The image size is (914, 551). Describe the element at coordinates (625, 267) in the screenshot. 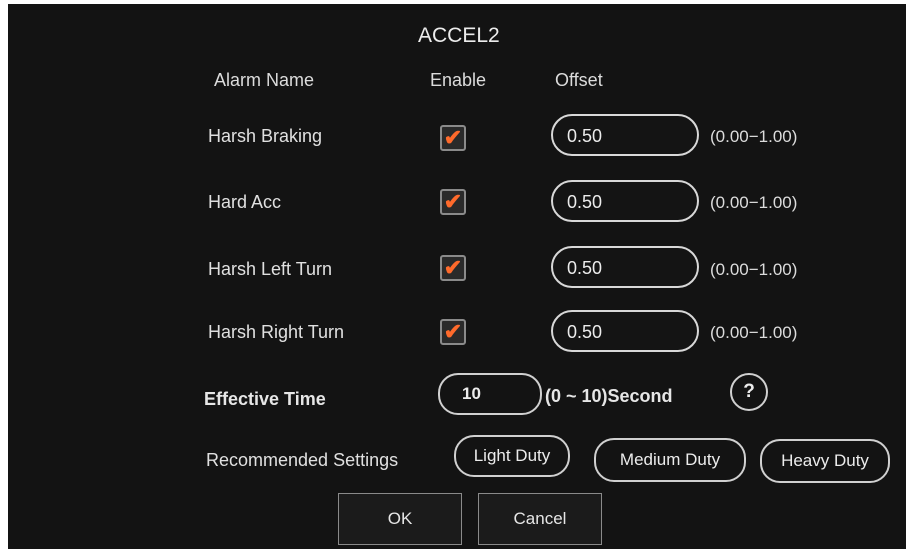

I see `offset-input-harsh-left-turn: 0.50` at that location.